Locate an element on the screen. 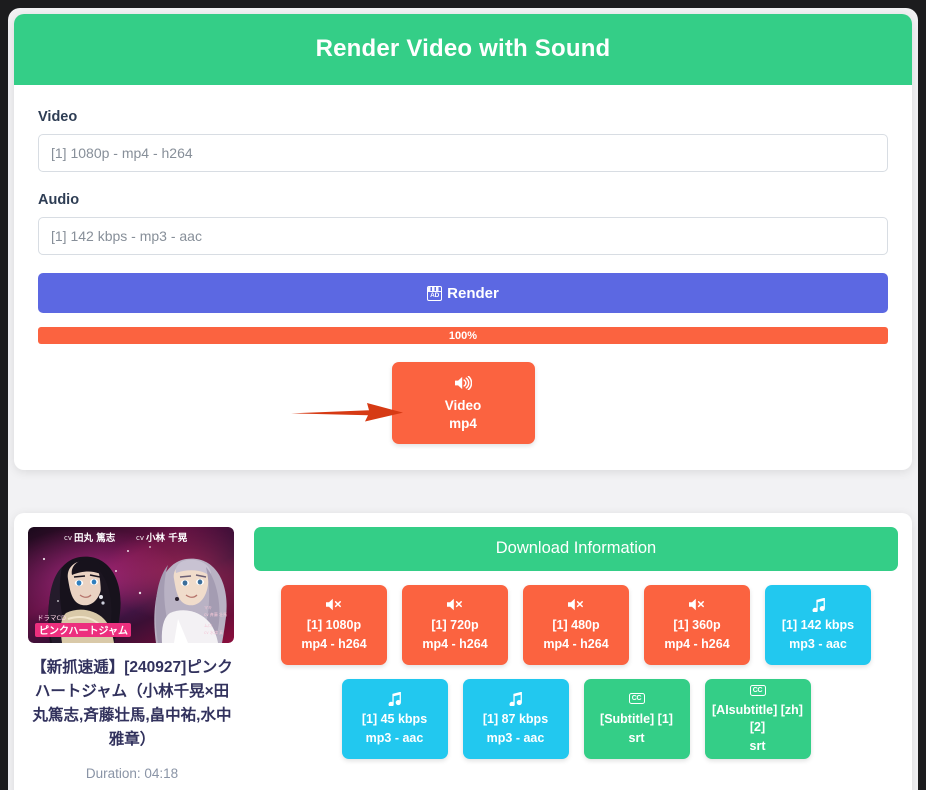  download-tile-line1: [1] 87 kbps is located at coordinates (515, 718).